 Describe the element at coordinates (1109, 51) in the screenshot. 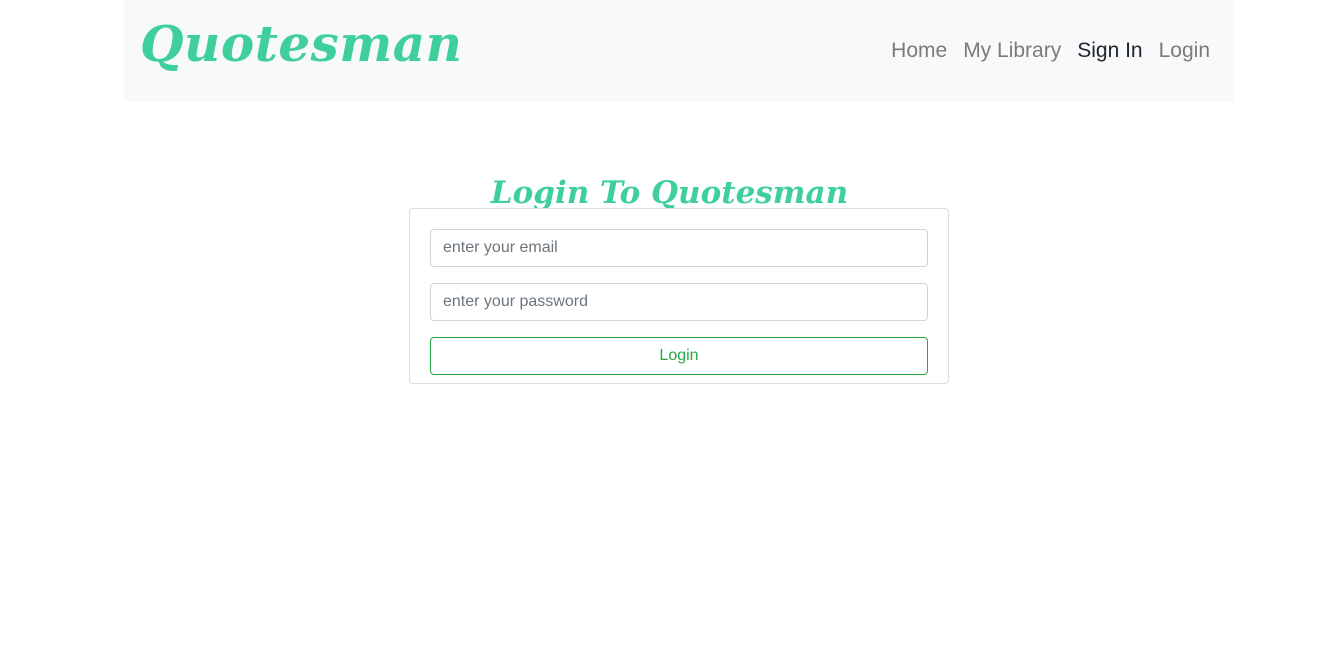

I see `nav-link-sign-in: Sign In` at that location.